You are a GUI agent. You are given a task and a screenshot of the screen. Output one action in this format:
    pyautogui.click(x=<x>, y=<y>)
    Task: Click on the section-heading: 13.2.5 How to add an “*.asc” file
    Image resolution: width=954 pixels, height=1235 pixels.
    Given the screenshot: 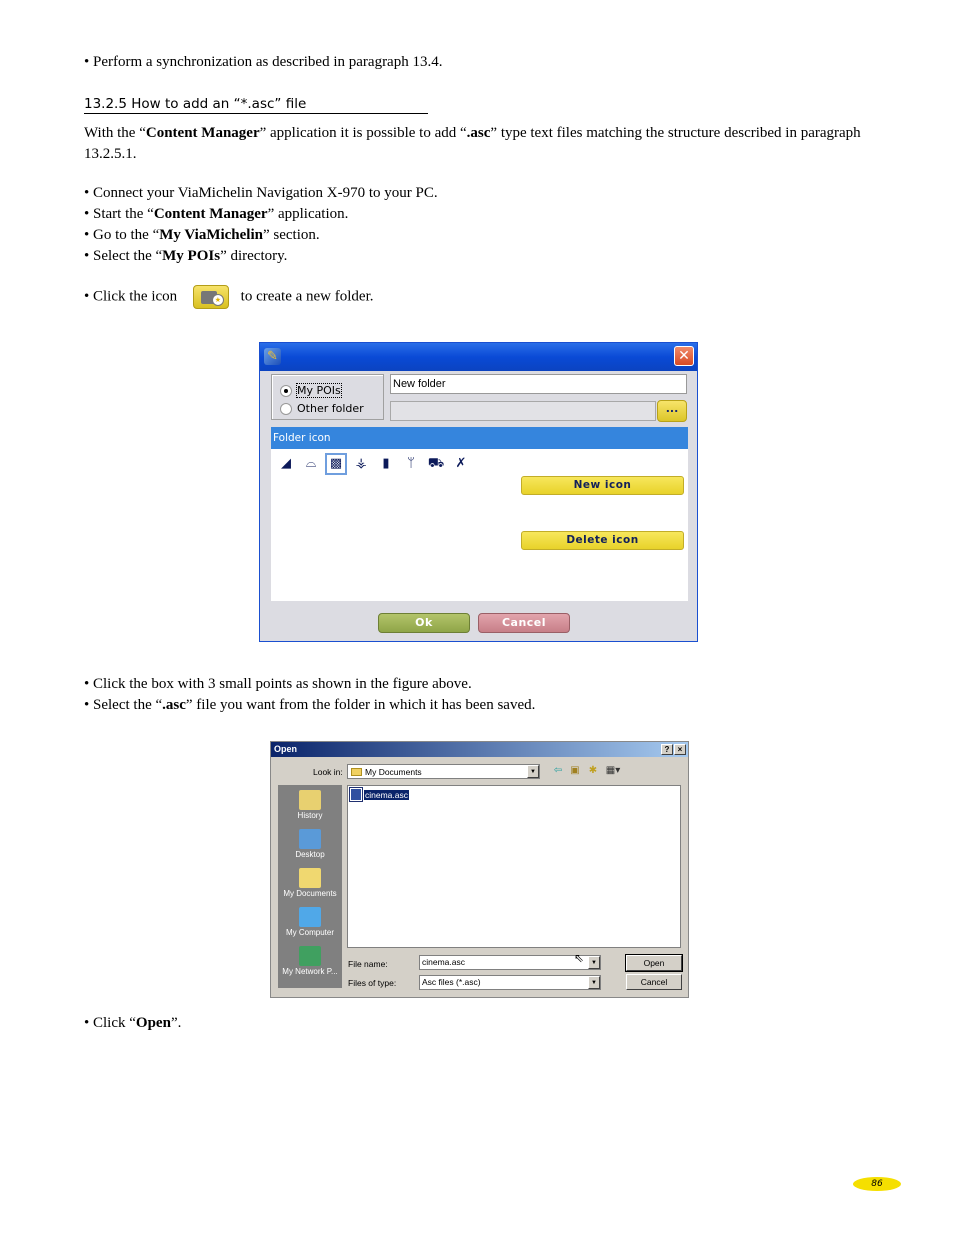 What is the action you would take?
    pyautogui.click(x=256, y=104)
    